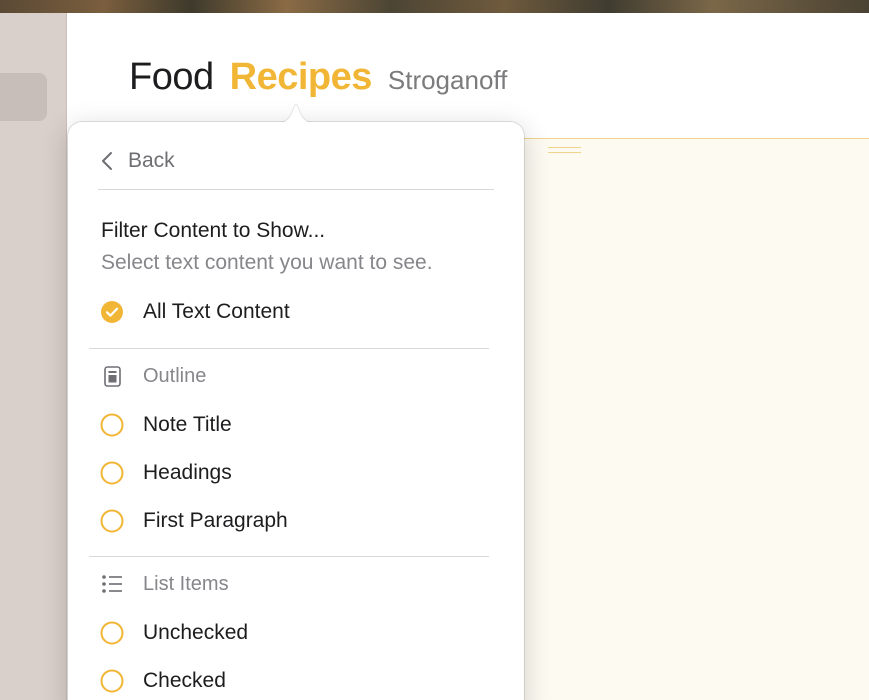 Image resolution: width=869 pixels, height=700 pixels. What do you see at coordinates (171, 77) in the screenshot?
I see `breadcrumb-food: Food` at bounding box center [171, 77].